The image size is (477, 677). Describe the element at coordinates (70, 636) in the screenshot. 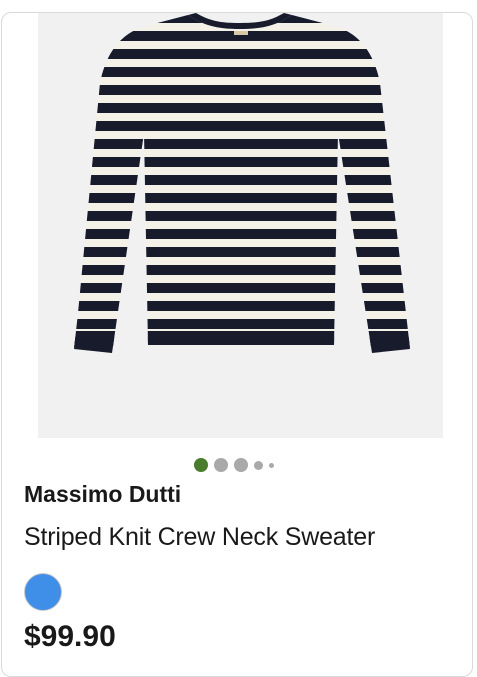

I see `product-price: $99.90` at that location.